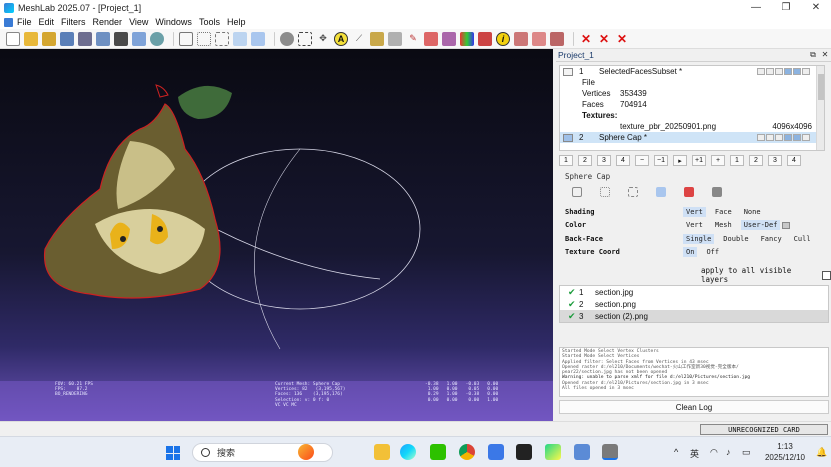  Describe the element at coordinates (240, 38) in the screenshot. I see `flat-icon` at that location.